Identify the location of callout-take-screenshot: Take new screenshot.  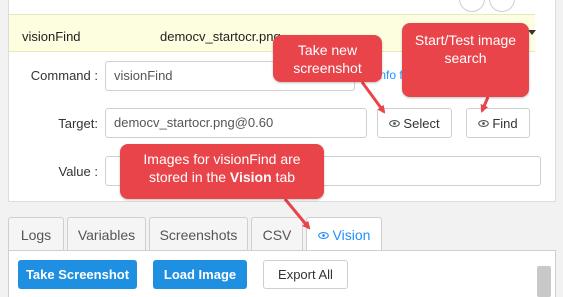
(327, 58).